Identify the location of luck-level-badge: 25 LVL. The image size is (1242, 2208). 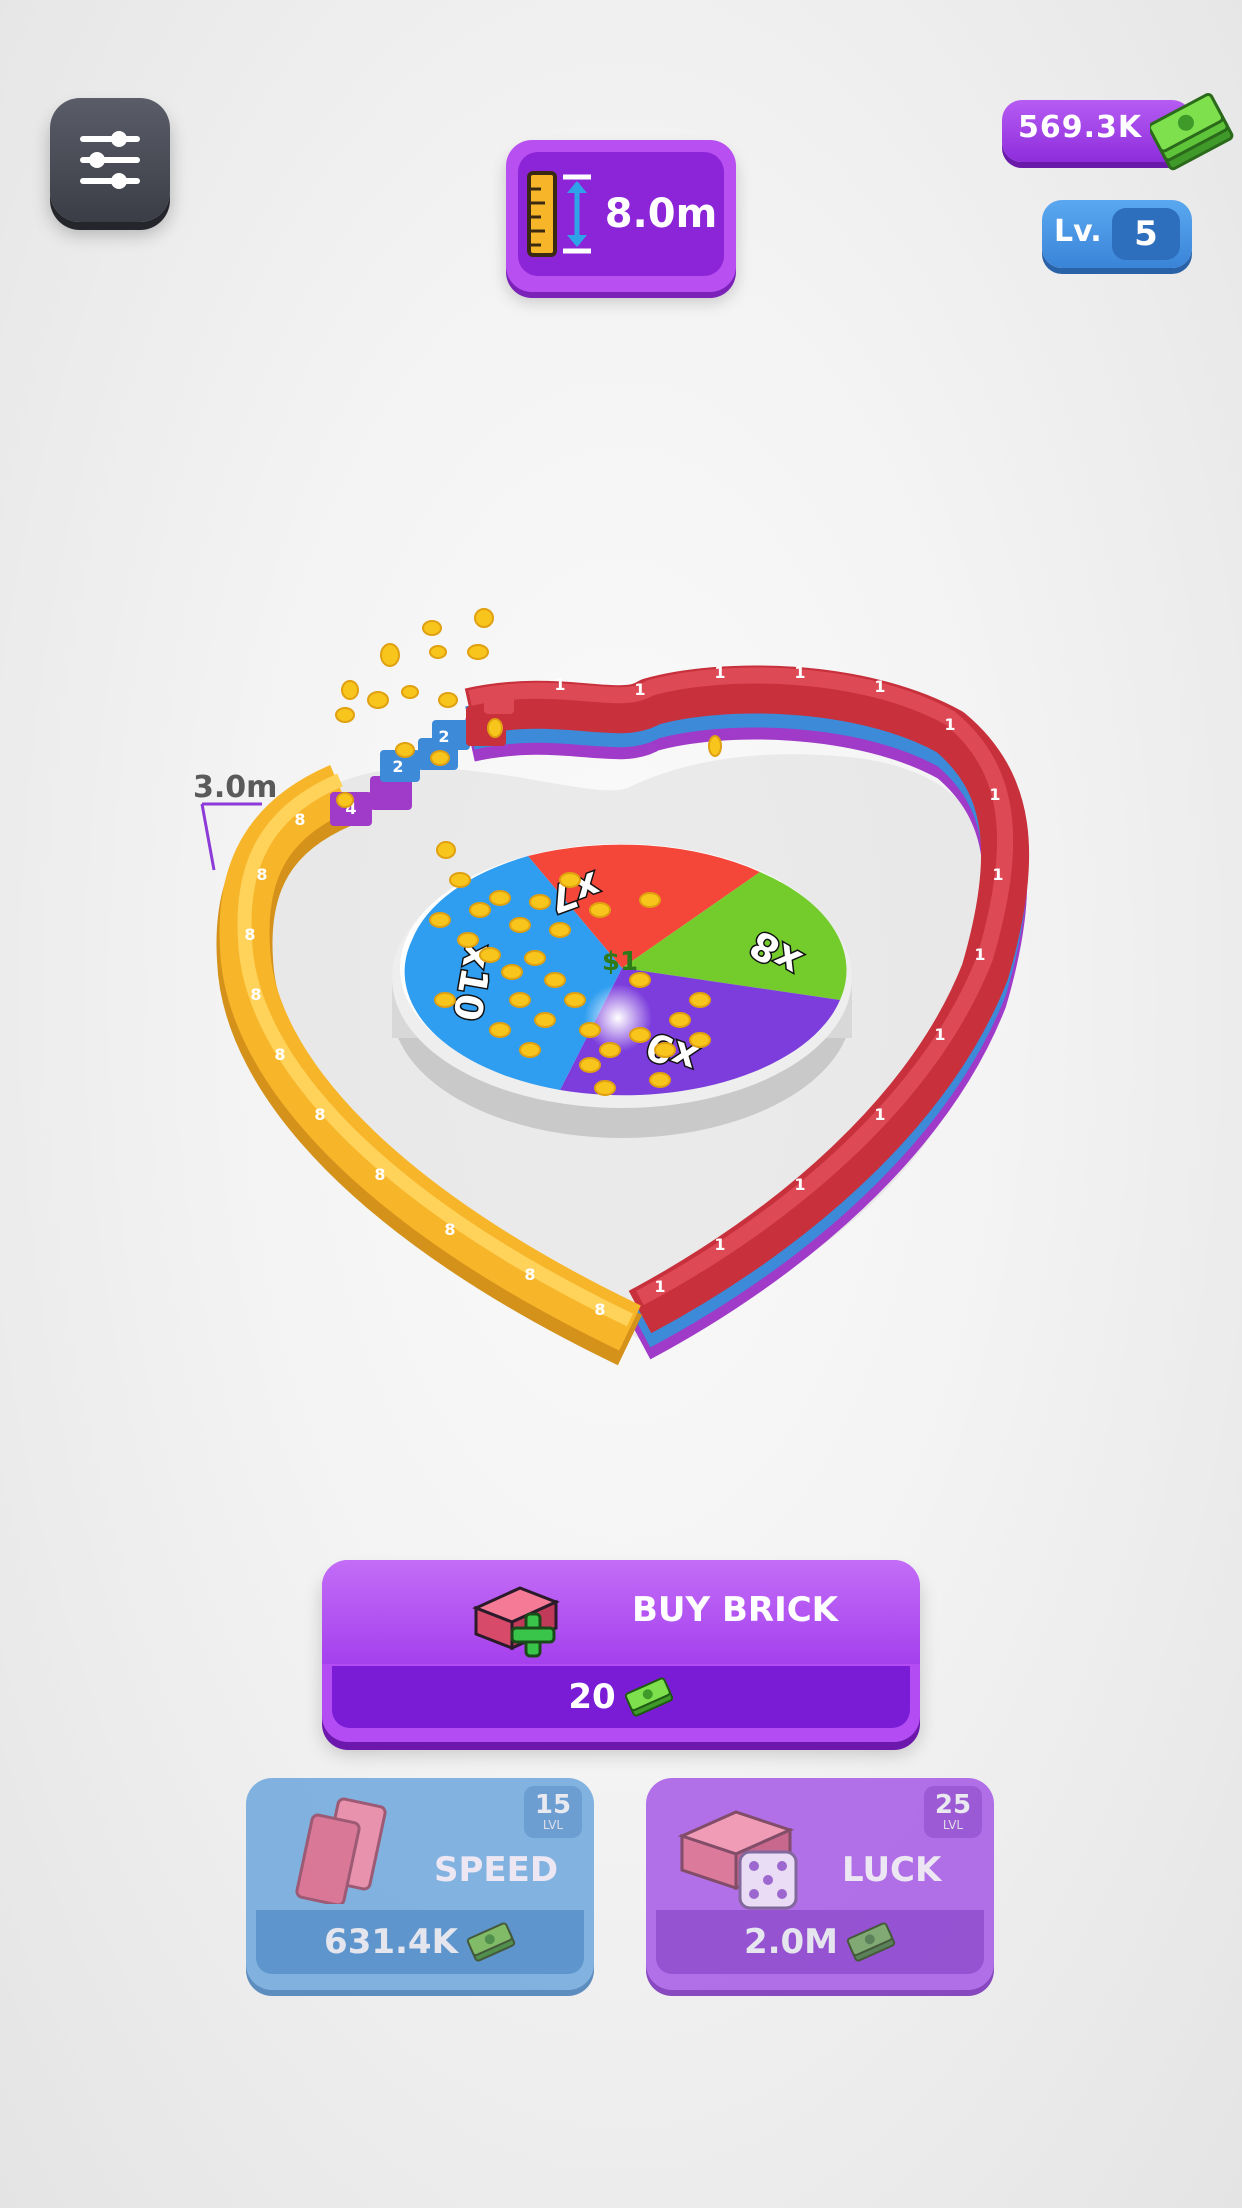
(953, 1812).